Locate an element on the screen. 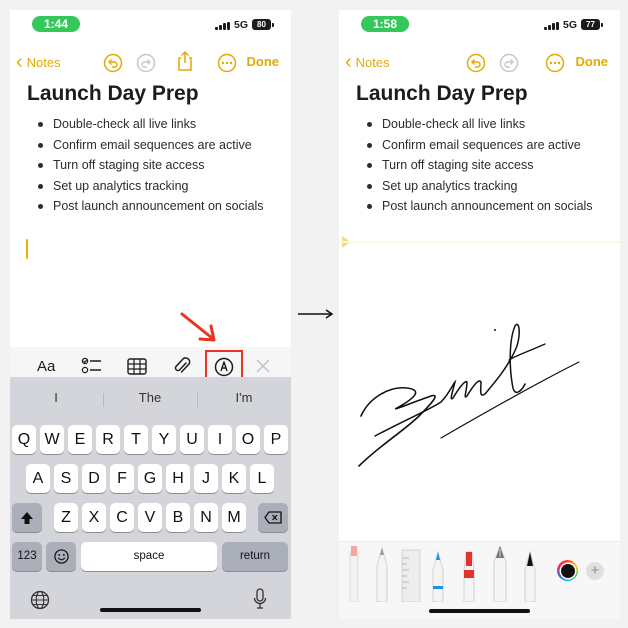 Image resolution: width=628 pixels, height=628 pixels. key-c: C is located at coordinates (122, 517).